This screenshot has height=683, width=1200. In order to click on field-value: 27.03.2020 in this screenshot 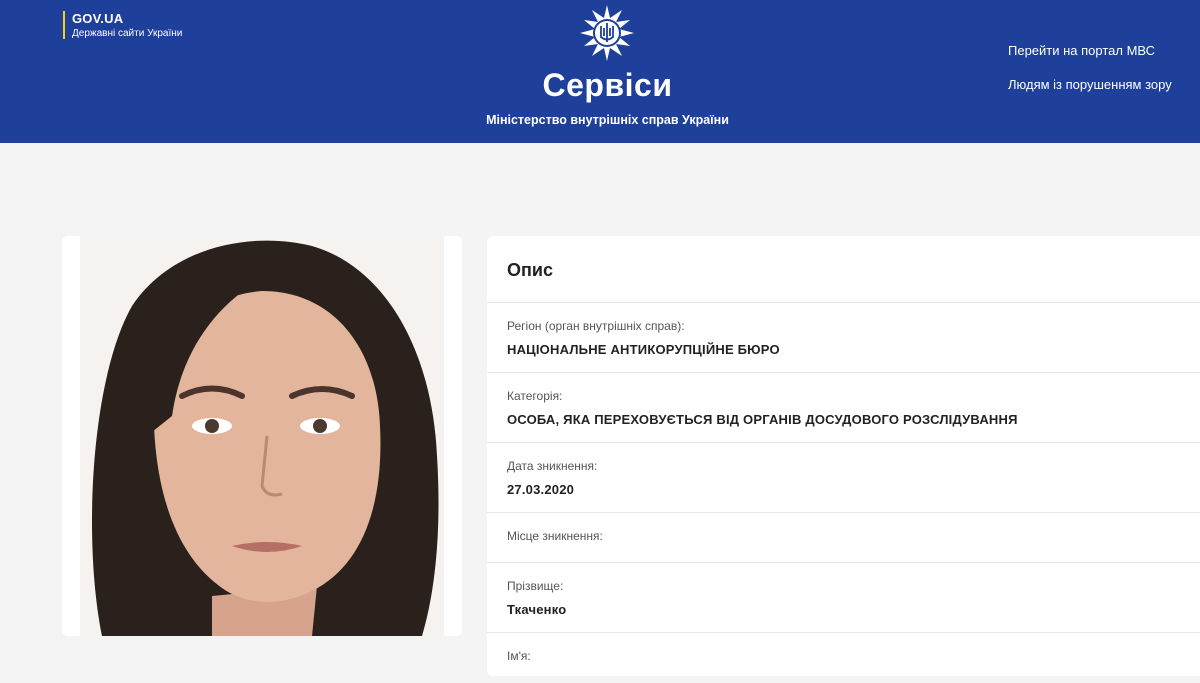, I will do `click(541, 489)`.